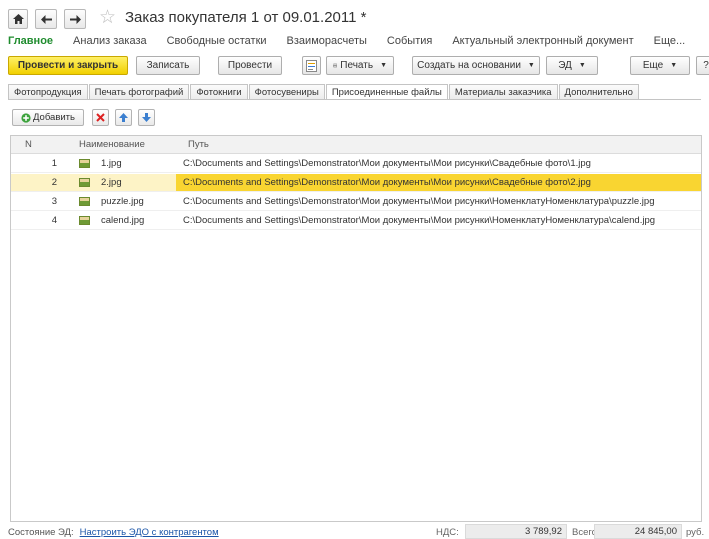 The image size is (709, 539). Describe the element at coordinates (357, 65) in the screenshot. I see `print-label: Печать` at that location.